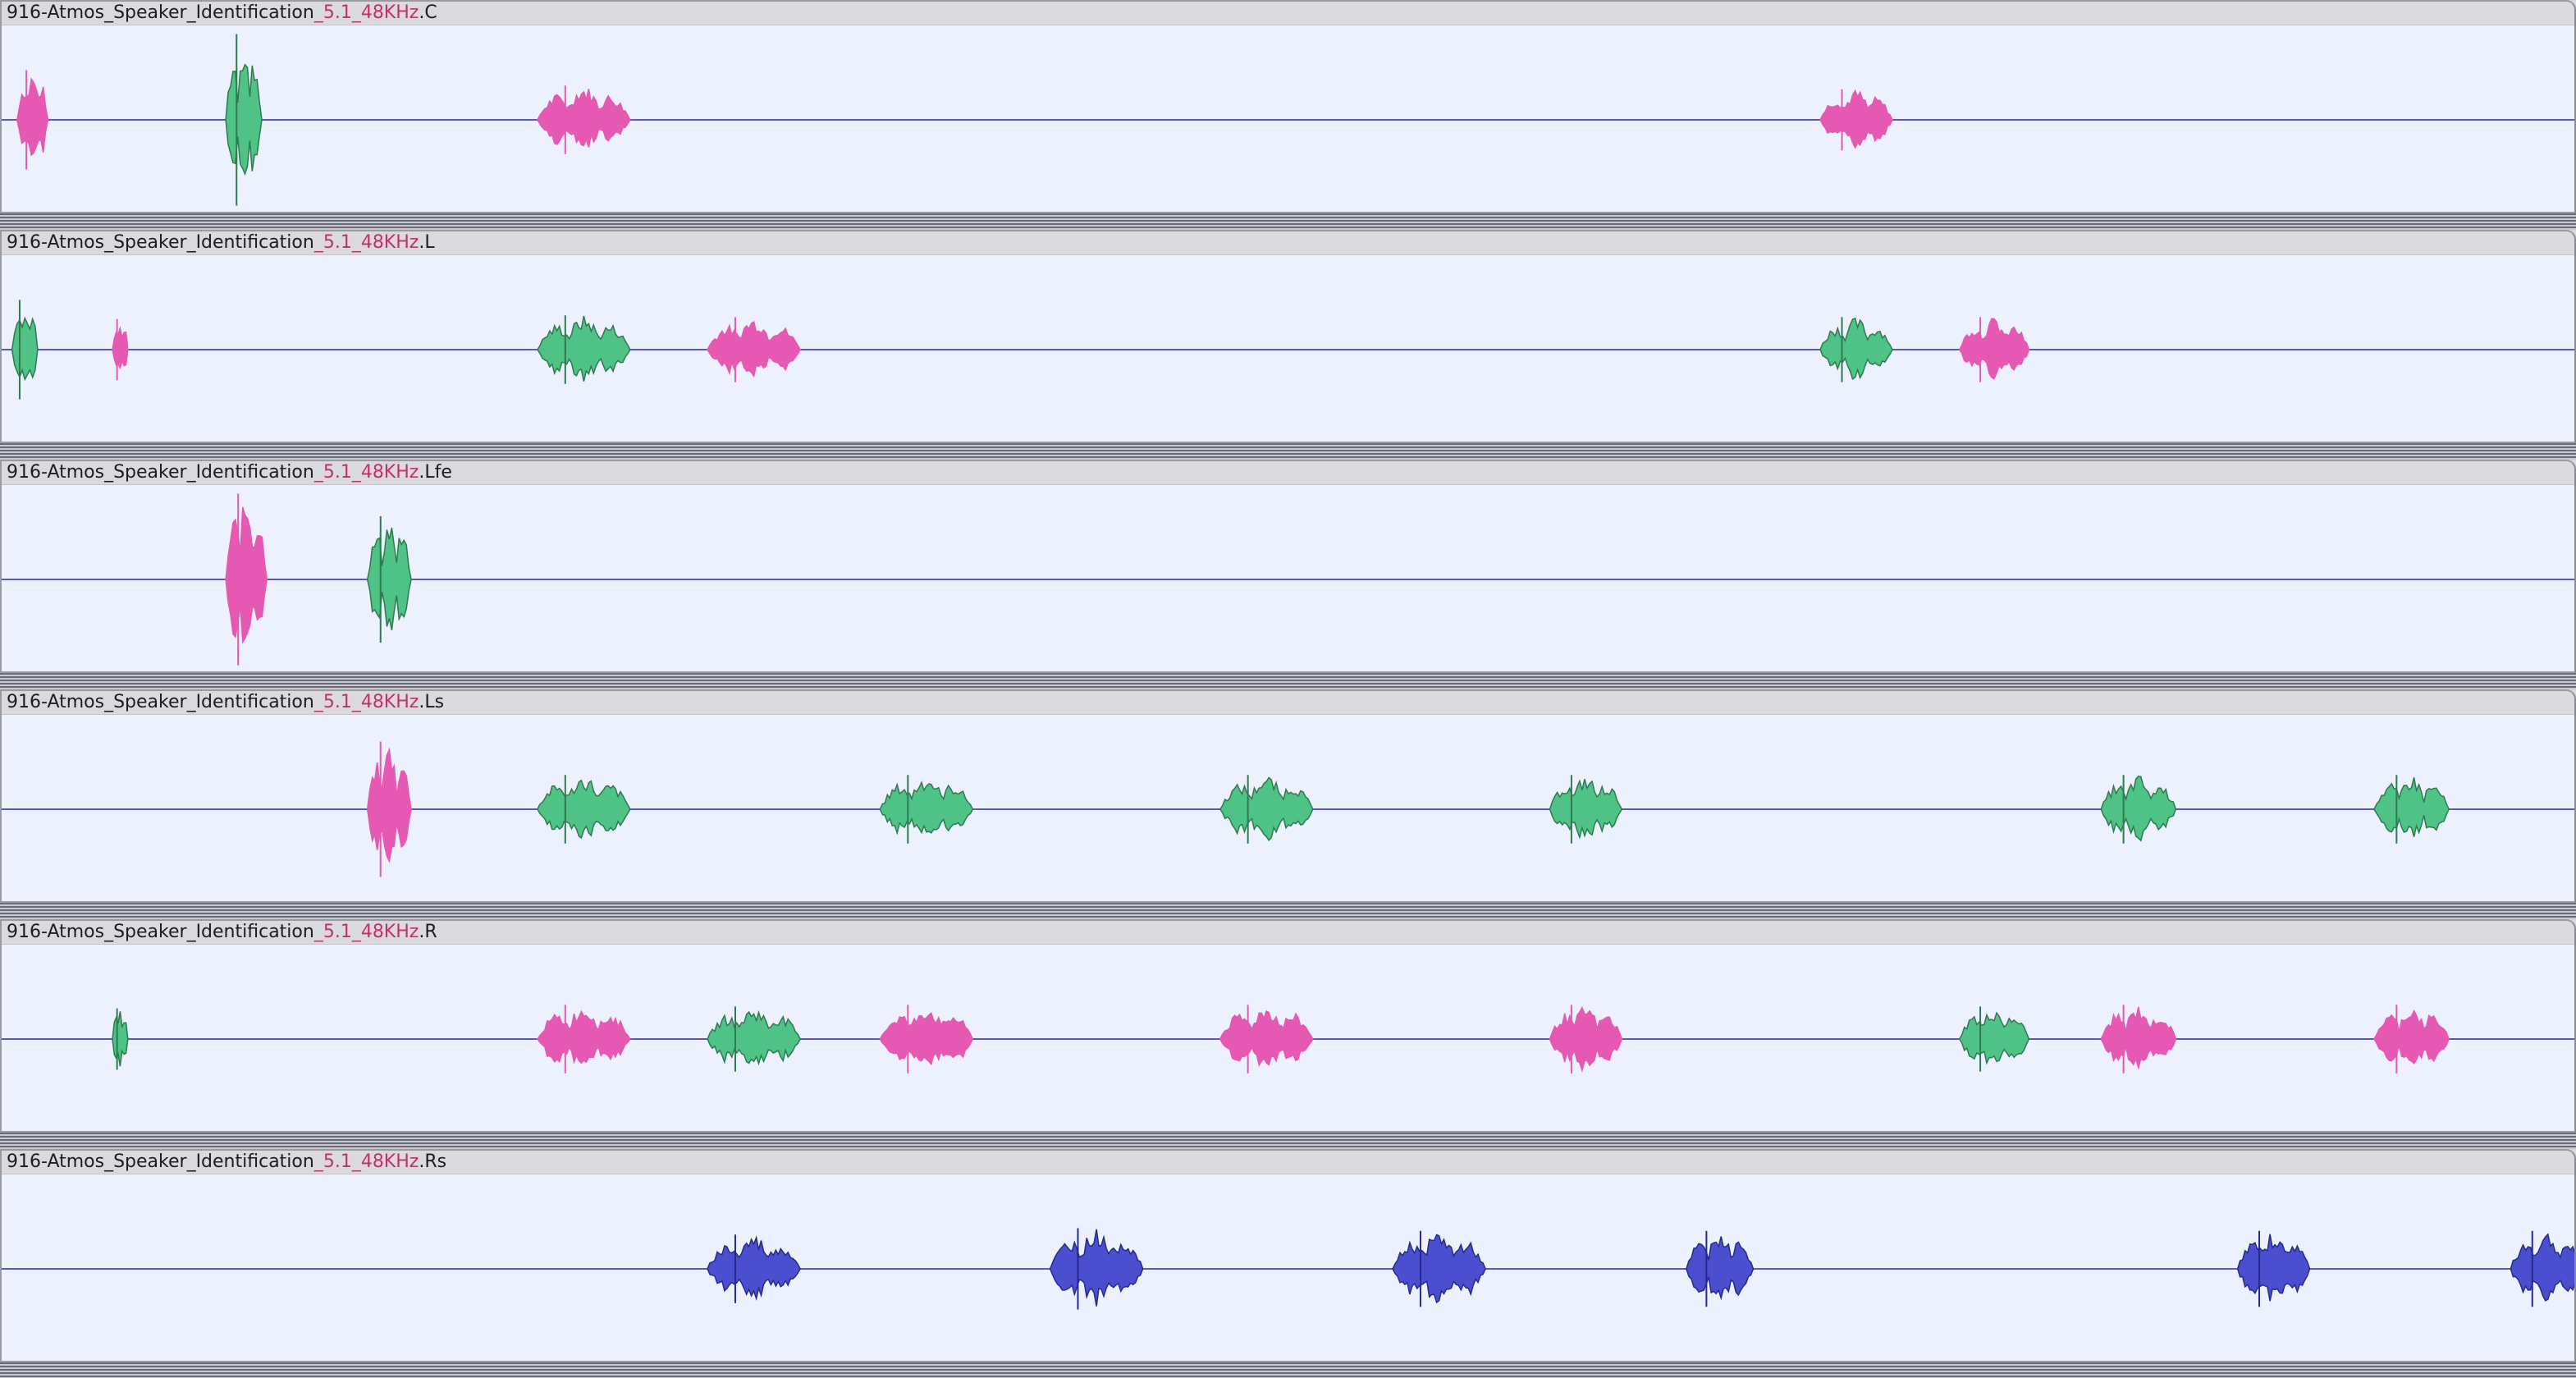 This screenshot has height=1378, width=2576. I want to click on waveform-ls, so click(1289, 809).